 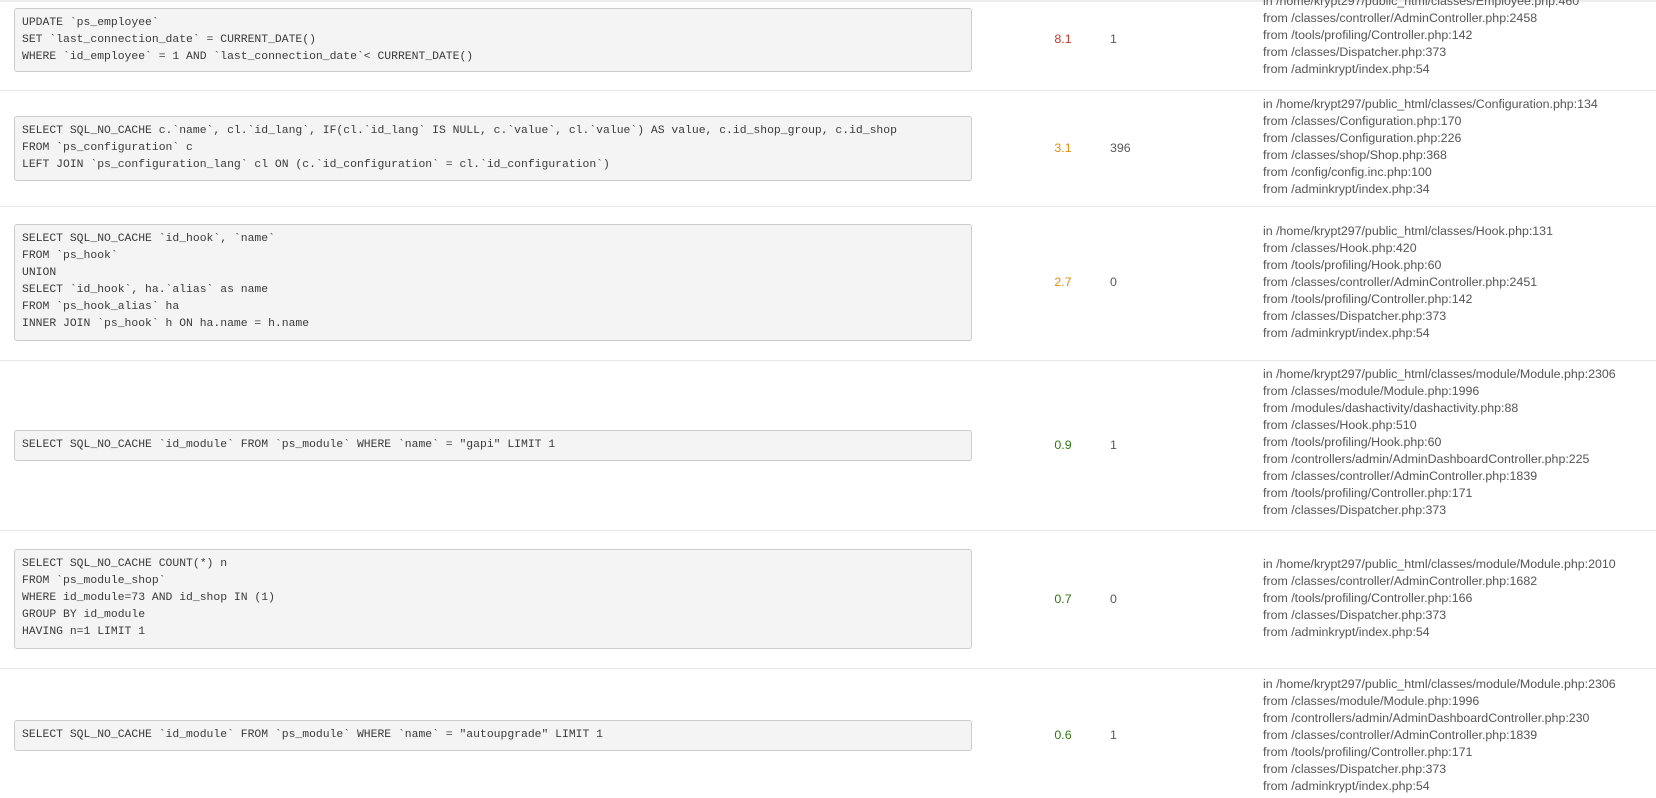 I want to click on query-time: 0.6, so click(x=1063, y=735).